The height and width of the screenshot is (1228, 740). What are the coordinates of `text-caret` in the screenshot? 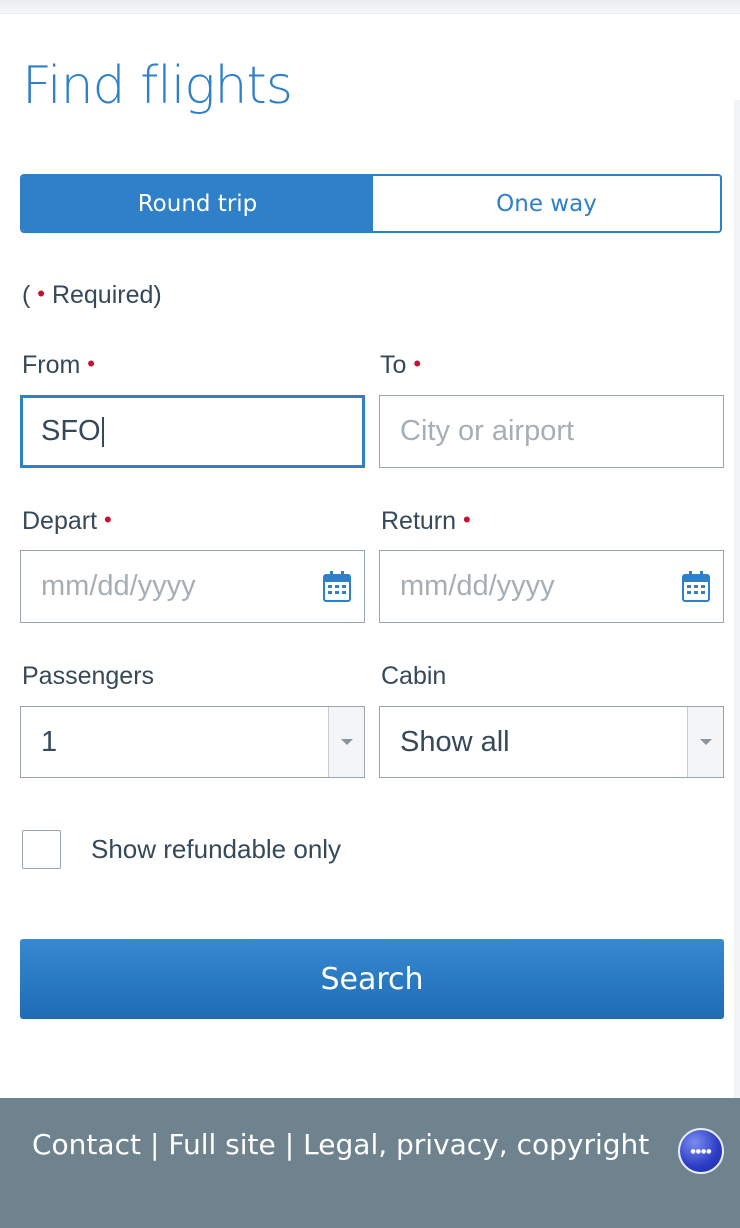 It's located at (102, 431).